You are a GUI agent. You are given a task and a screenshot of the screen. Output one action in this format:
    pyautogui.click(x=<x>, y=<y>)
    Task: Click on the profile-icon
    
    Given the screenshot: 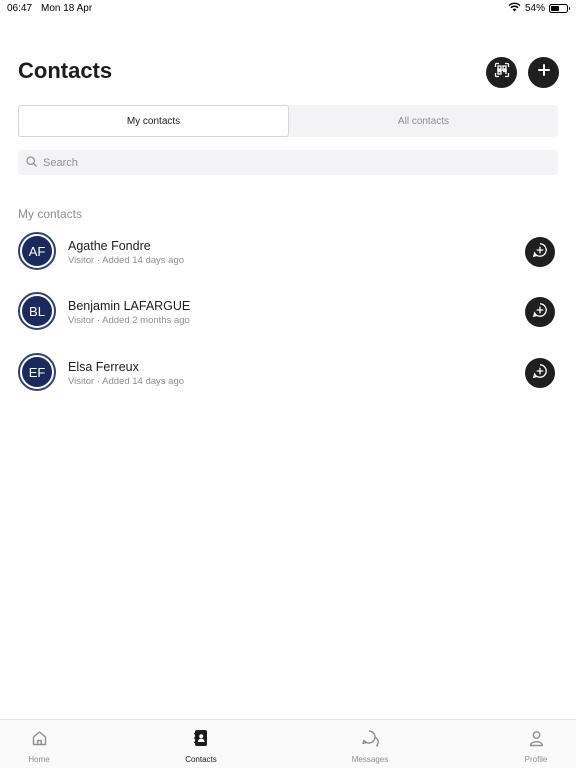 What is the action you would take?
    pyautogui.click(x=536, y=738)
    